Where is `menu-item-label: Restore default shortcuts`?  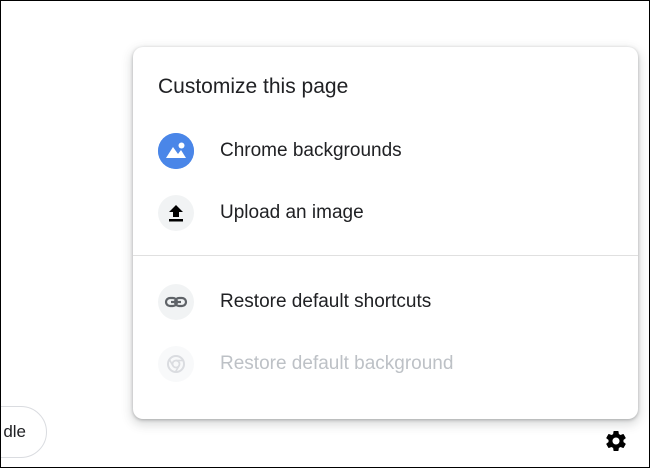 menu-item-label: Restore default shortcuts is located at coordinates (326, 301).